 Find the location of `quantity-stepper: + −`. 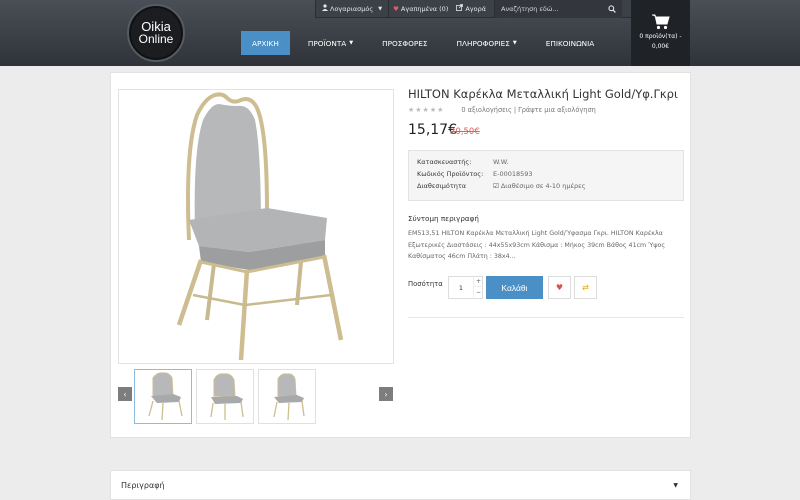

quantity-stepper: + − is located at coordinates (465, 287).